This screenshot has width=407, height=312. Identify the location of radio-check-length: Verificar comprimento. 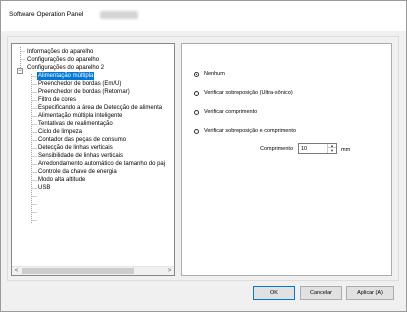
(225, 112).